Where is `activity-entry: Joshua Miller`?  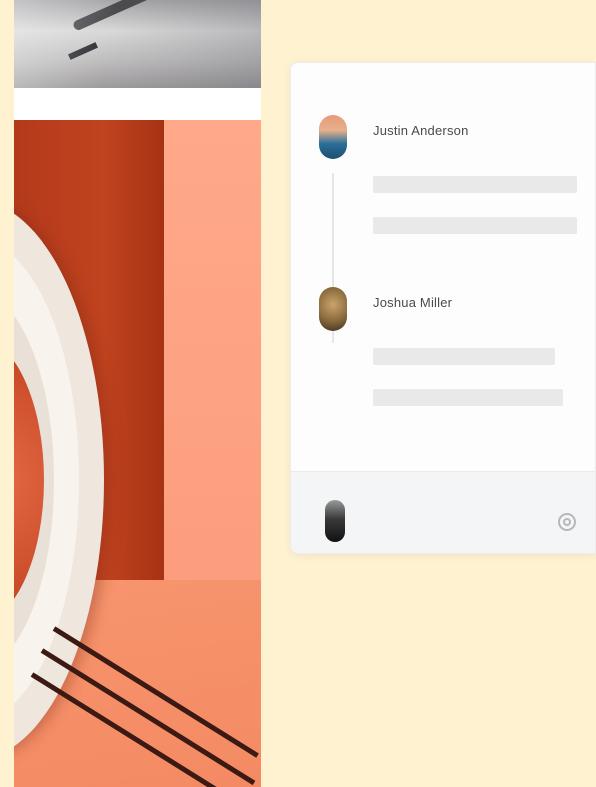
activity-entry: Joshua Miller is located at coordinates (454, 352).